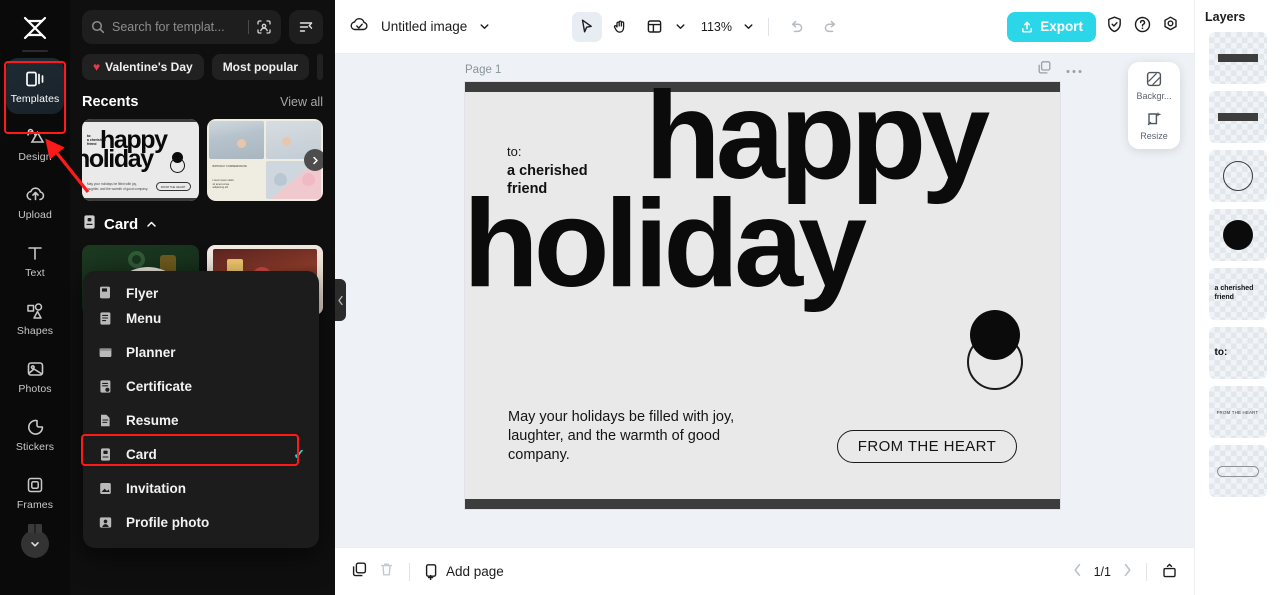  I want to click on select-tool-button, so click(586, 26).